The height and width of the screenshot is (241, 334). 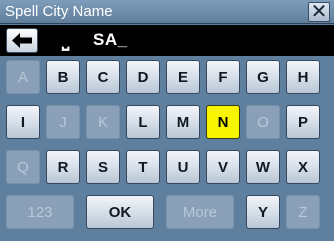 I want to click on title-bar: Spell City Name ✕, so click(x=167, y=12).